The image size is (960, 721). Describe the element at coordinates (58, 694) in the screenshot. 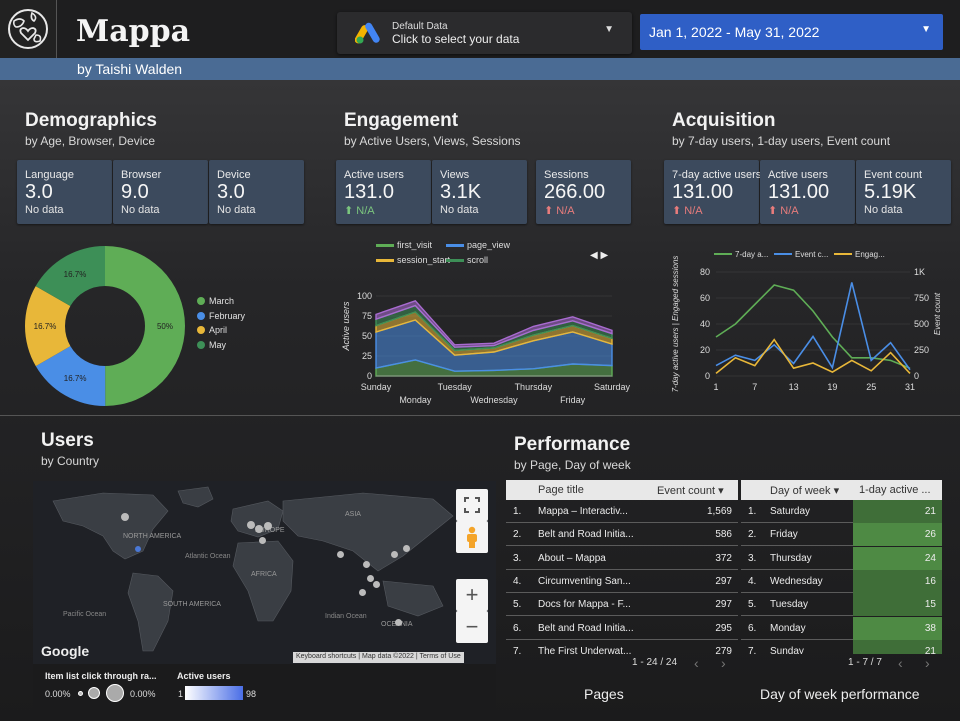

I see `size-legend-min: 0.00%` at that location.